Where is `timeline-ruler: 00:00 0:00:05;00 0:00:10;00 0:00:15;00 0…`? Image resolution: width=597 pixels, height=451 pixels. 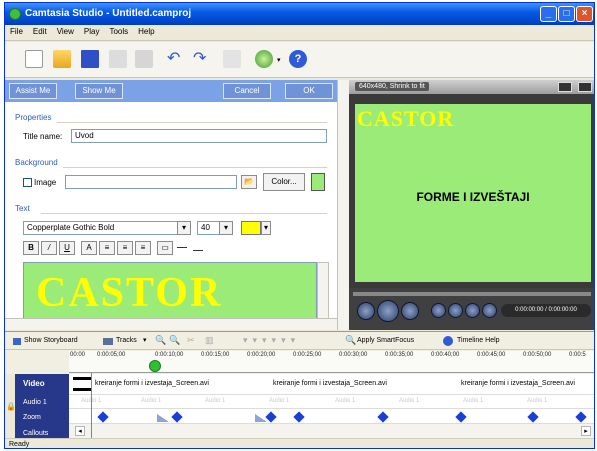
timeline-ruler: 00:00 0:00:05;00 0:00:10;00 0:00:15;00 0… is located at coordinates (331, 362).